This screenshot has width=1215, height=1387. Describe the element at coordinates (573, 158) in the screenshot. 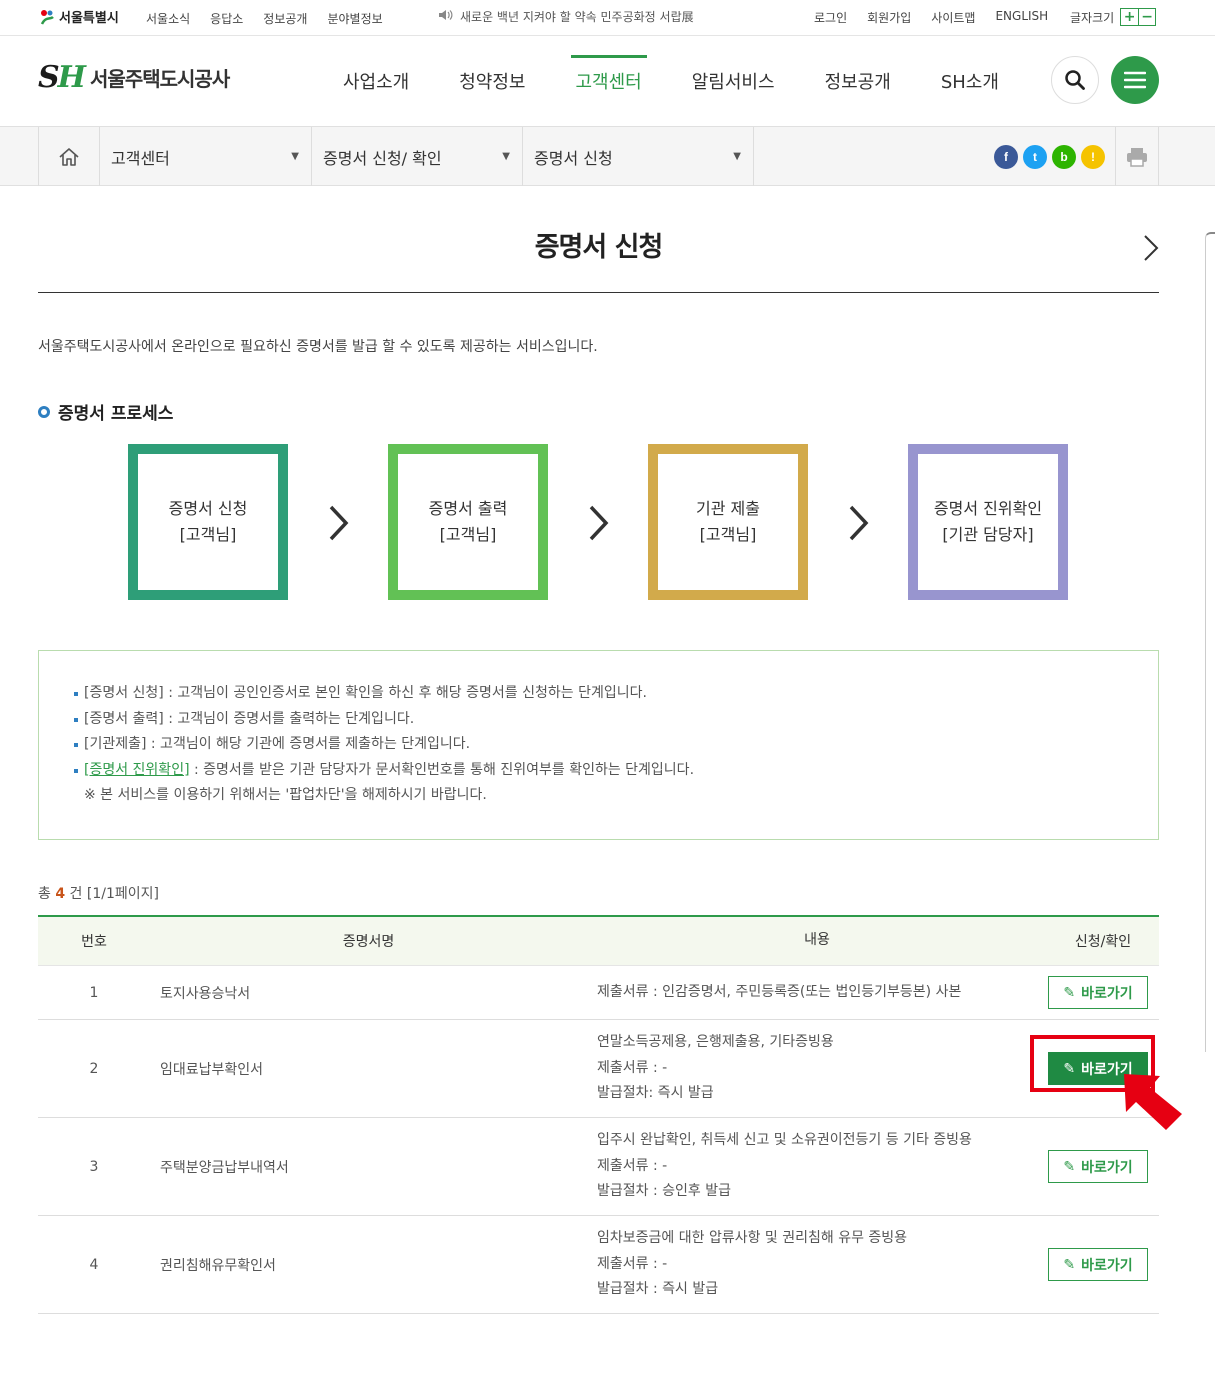

I see `breadcrumb-depth3-label: 증명서 신청` at that location.